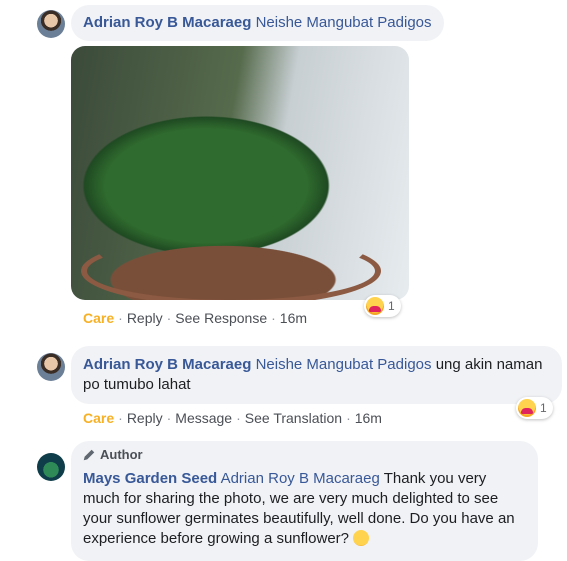 The height and width of the screenshot is (561, 567). I want to click on pencil-icon, so click(89, 454).